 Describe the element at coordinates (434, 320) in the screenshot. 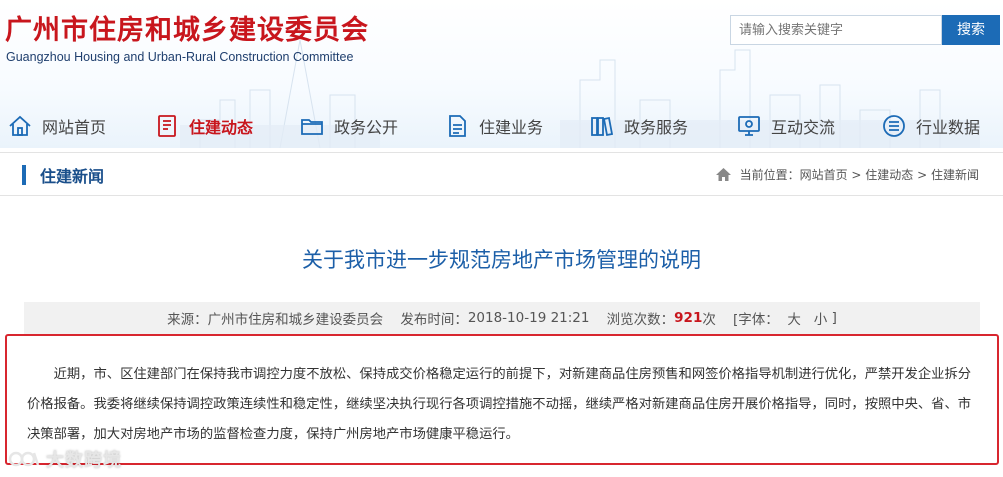

I see `date-label: 发布时间：` at that location.